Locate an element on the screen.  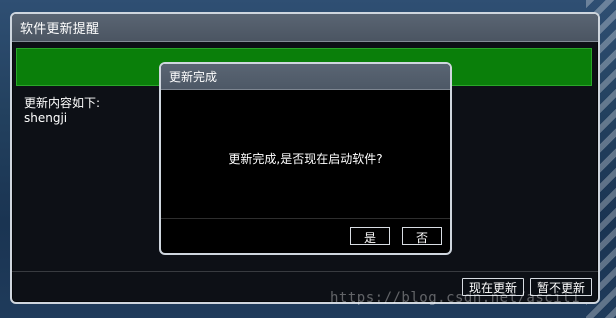
window-title: 软件更新提醒 is located at coordinates (60, 29).